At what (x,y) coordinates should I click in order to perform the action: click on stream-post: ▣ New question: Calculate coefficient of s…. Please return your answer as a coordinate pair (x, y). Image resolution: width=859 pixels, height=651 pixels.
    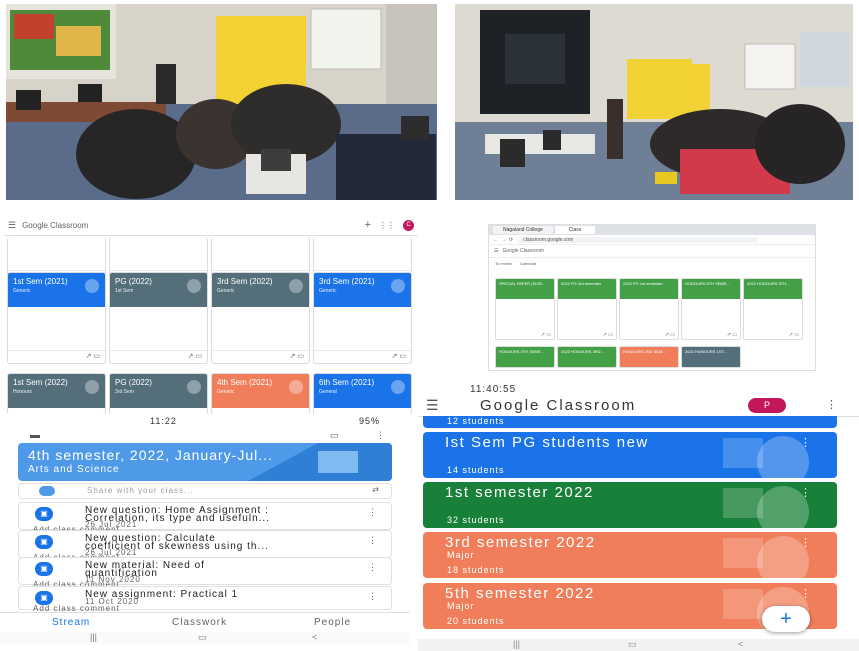
    Looking at the image, I should click on (205, 546).